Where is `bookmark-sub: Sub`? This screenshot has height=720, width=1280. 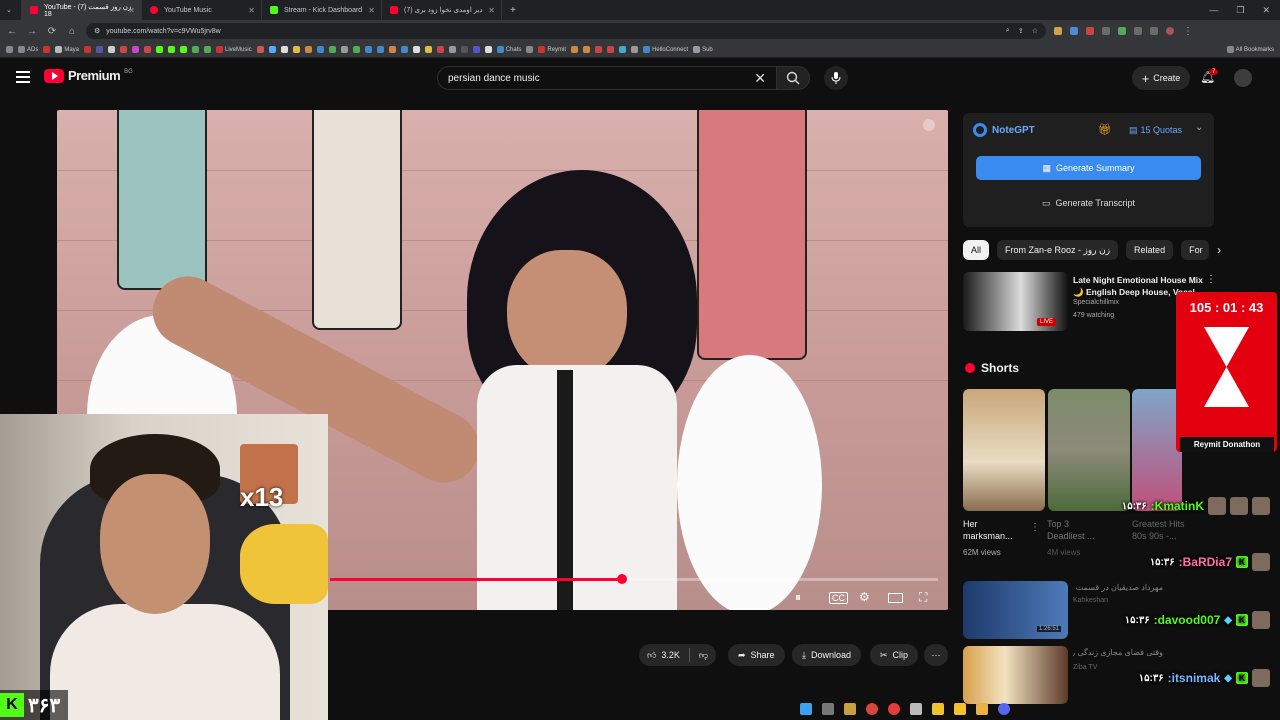
bookmark-sub: Sub is located at coordinates (703, 49).